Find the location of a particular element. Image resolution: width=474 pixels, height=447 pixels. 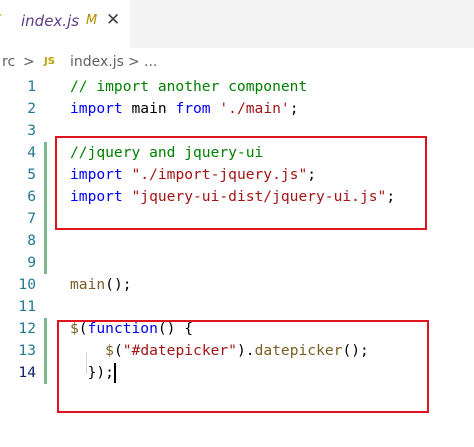

javascript-file-icon: JS is located at coordinates (49, 61).